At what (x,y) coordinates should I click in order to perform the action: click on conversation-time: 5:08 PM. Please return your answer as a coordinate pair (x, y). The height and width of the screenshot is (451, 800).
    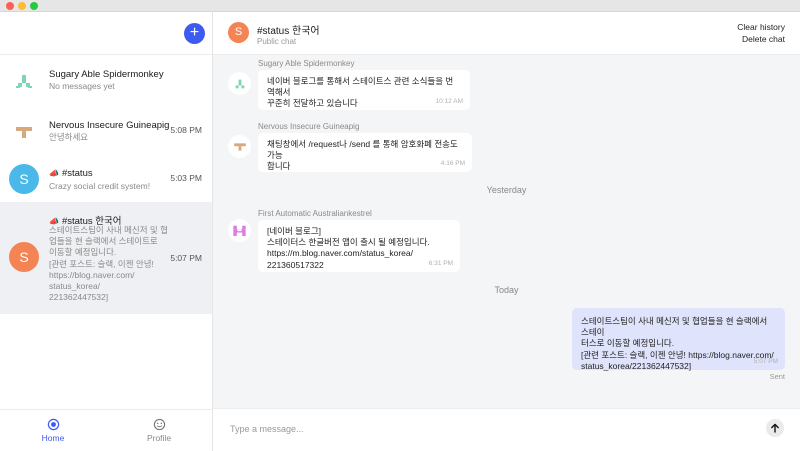
    Looking at the image, I should click on (186, 130).